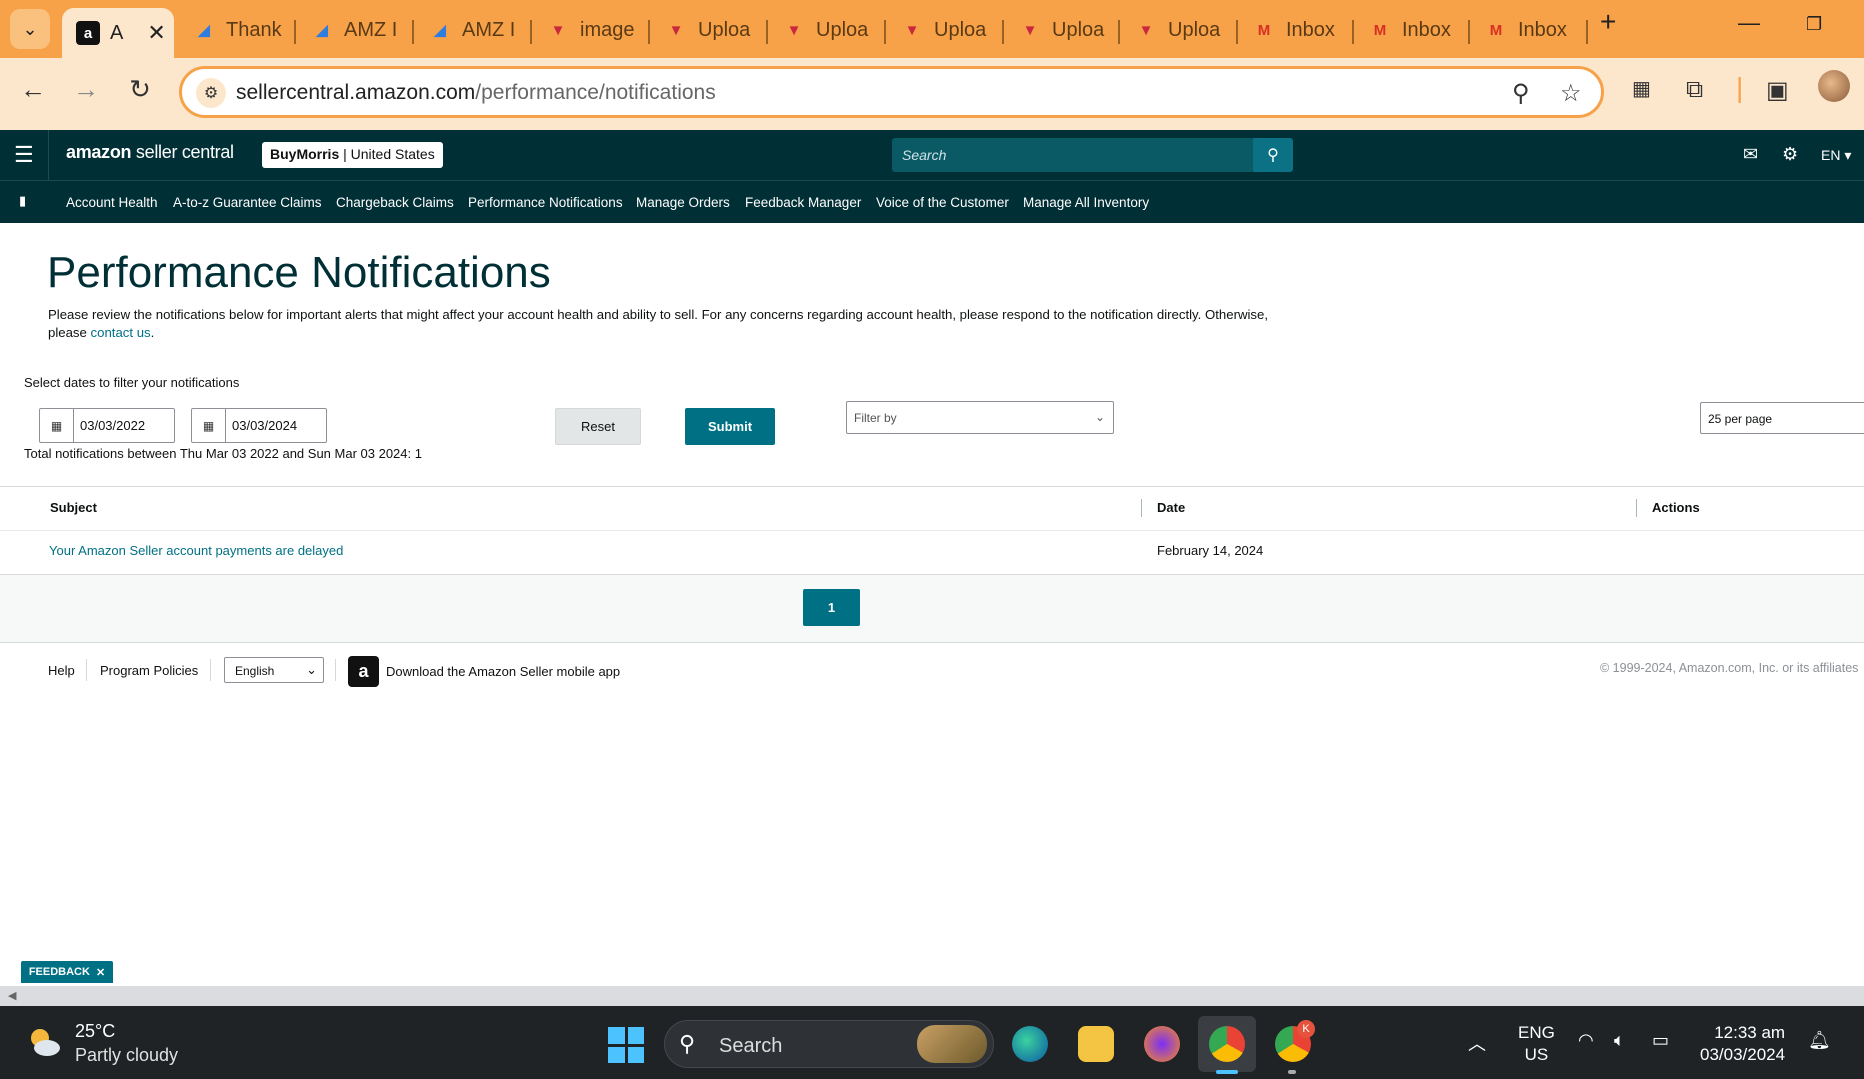 Image resolution: width=1864 pixels, height=1079 pixels. What do you see at coordinates (1096, 1044) in the screenshot?
I see `file-explorer-icon` at bounding box center [1096, 1044].